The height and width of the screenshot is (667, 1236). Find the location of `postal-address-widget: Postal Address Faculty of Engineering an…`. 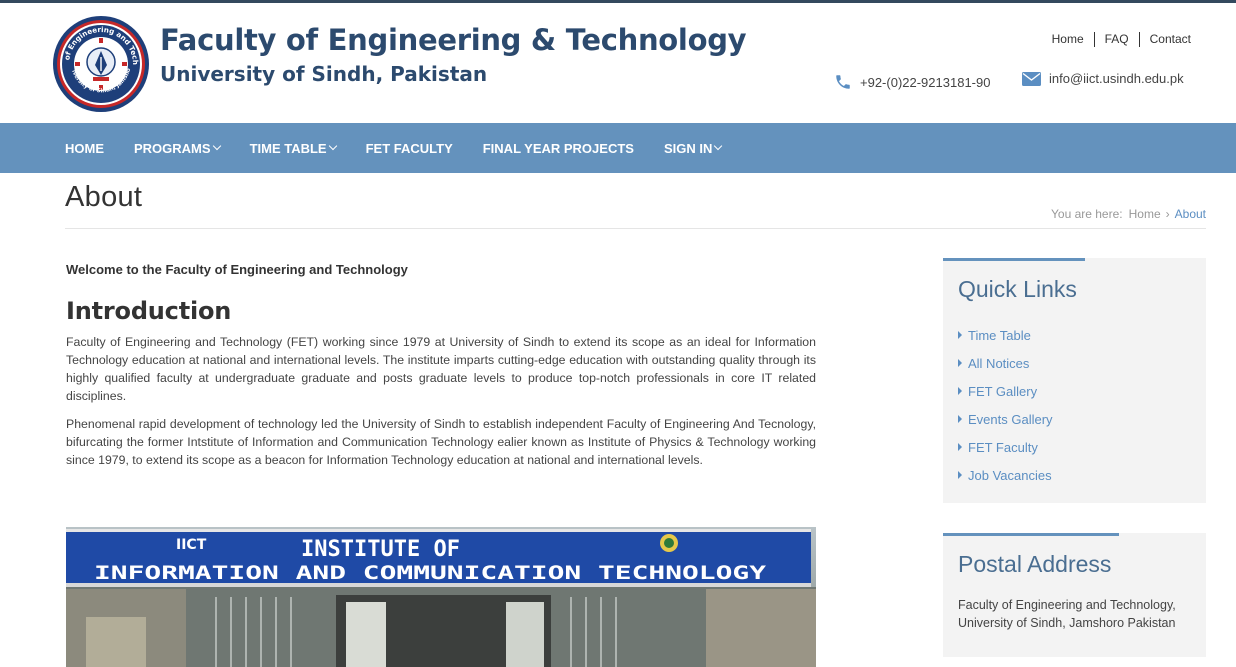

postal-address-widget: Postal Address Faculty of Engineering an… is located at coordinates (1074, 595).